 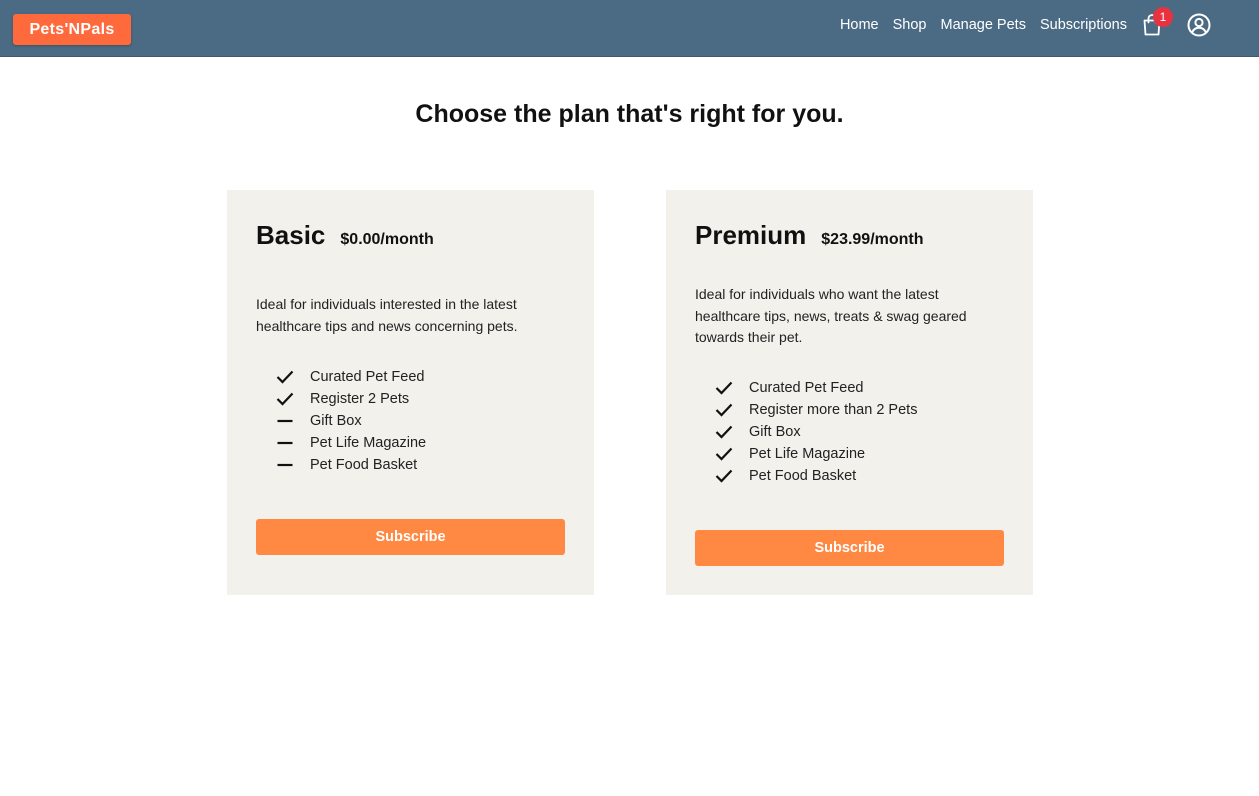 I want to click on nav-link-manage-pets: Manage Pets, so click(x=983, y=25).